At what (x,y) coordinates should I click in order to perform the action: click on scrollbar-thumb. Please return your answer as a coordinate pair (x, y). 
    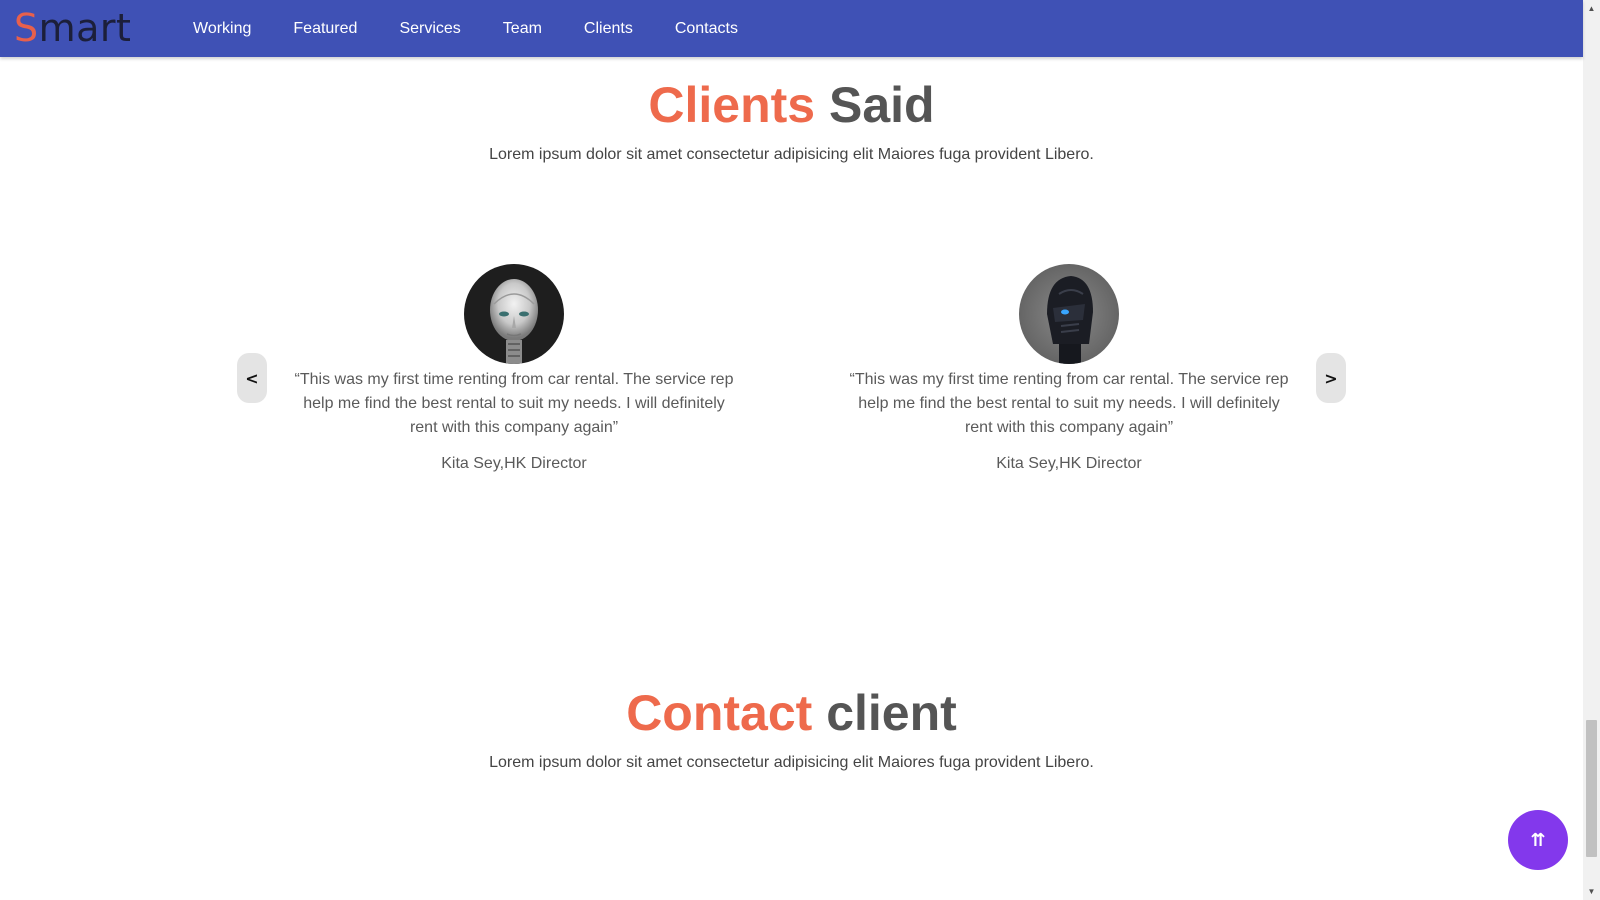
    Looking at the image, I should click on (1591, 788).